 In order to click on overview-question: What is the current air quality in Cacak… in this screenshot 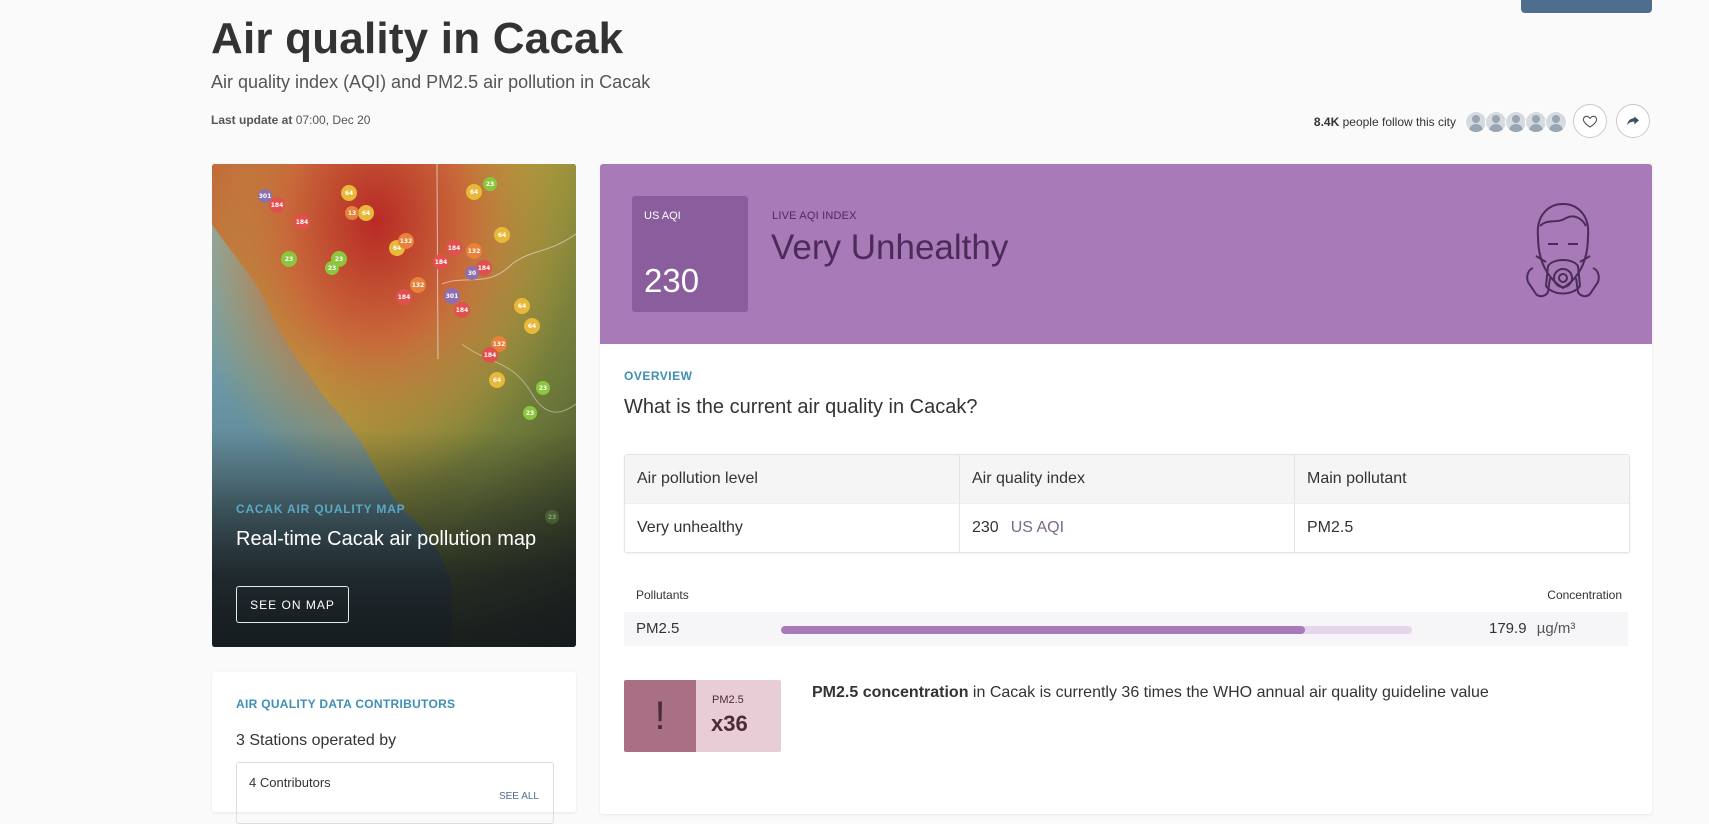, I will do `click(801, 407)`.